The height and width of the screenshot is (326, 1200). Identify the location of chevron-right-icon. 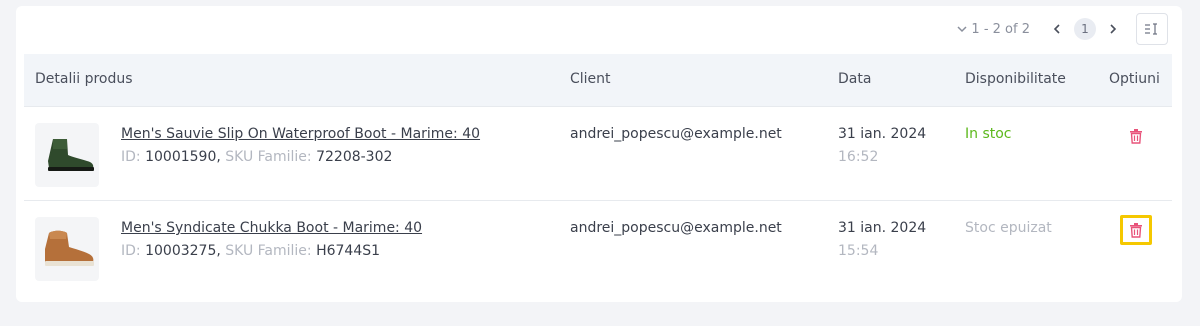
(1113, 29).